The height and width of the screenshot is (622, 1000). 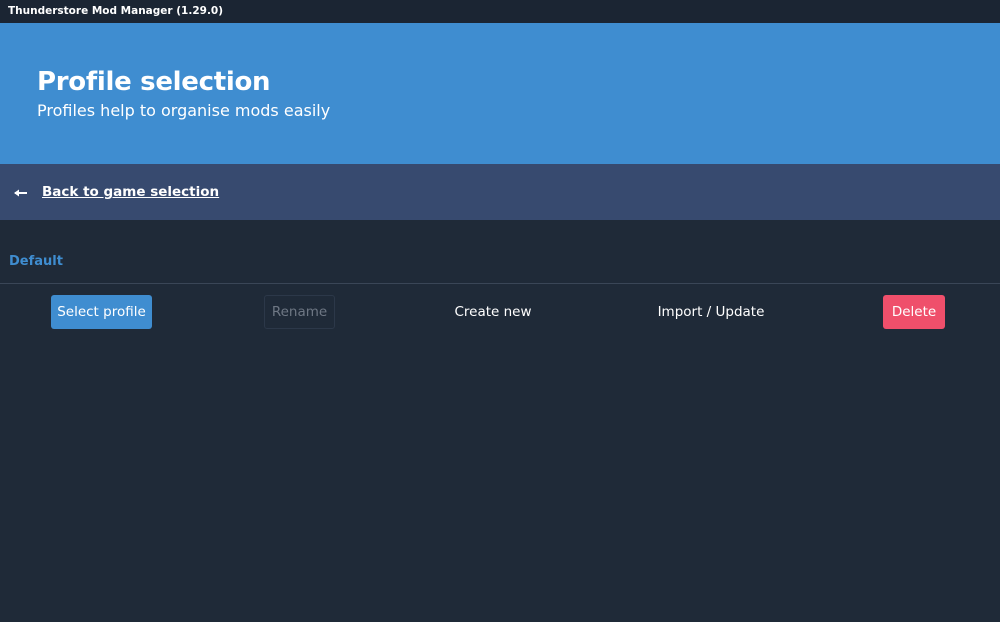 I want to click on rename-button: Rename, so click(x=299, y=312).